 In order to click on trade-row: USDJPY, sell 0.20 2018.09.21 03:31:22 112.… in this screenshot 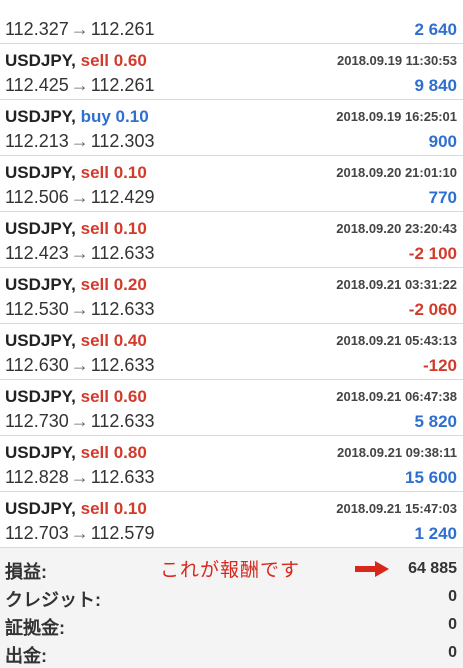, I will do `click(231, 296)`.